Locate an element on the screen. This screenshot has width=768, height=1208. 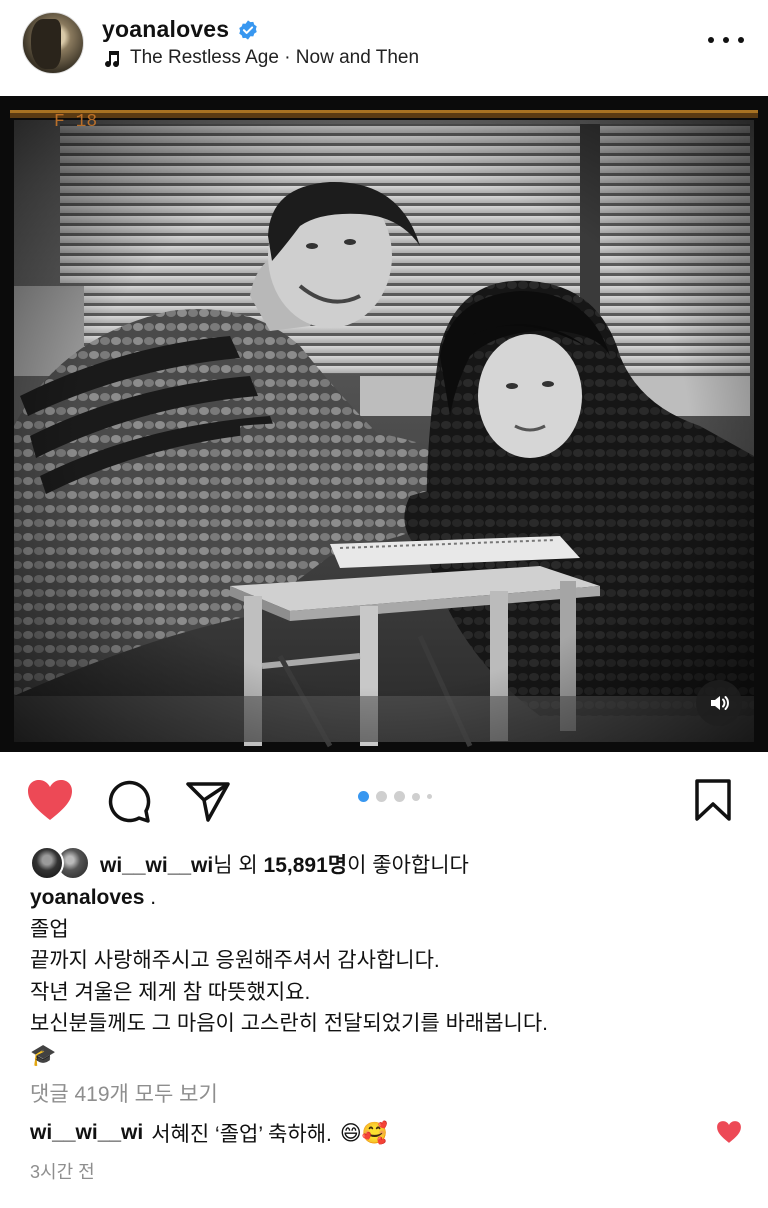
post-actions is located at coordinates (384, 800).